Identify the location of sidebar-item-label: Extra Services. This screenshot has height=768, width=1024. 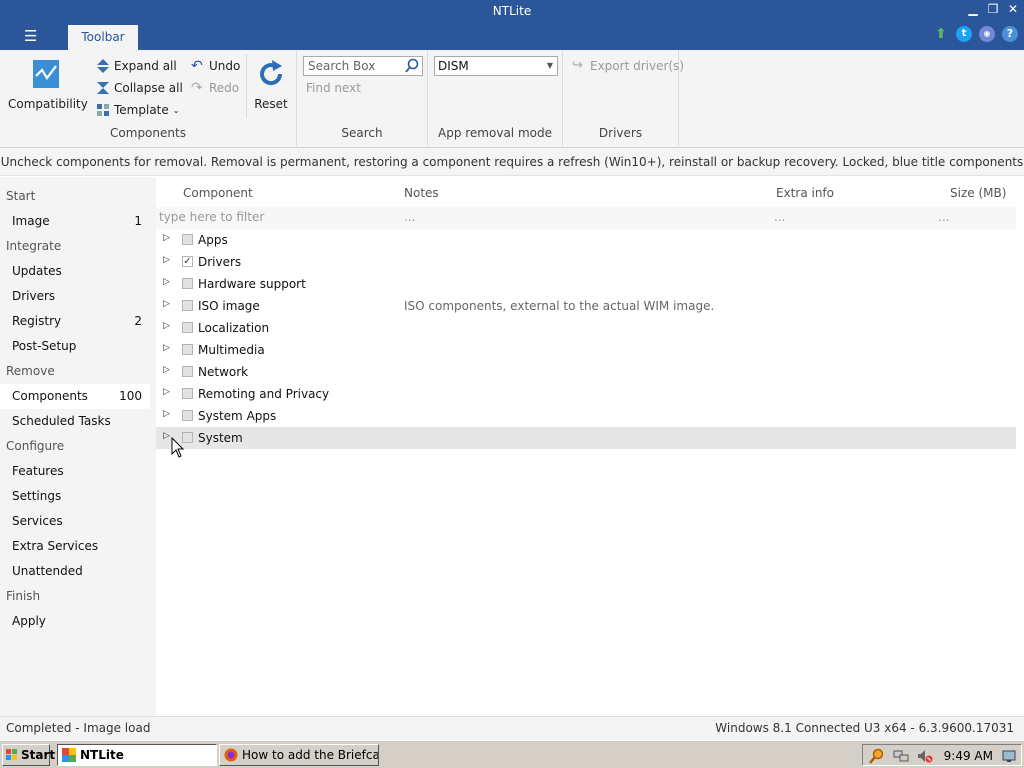
(55, 546).